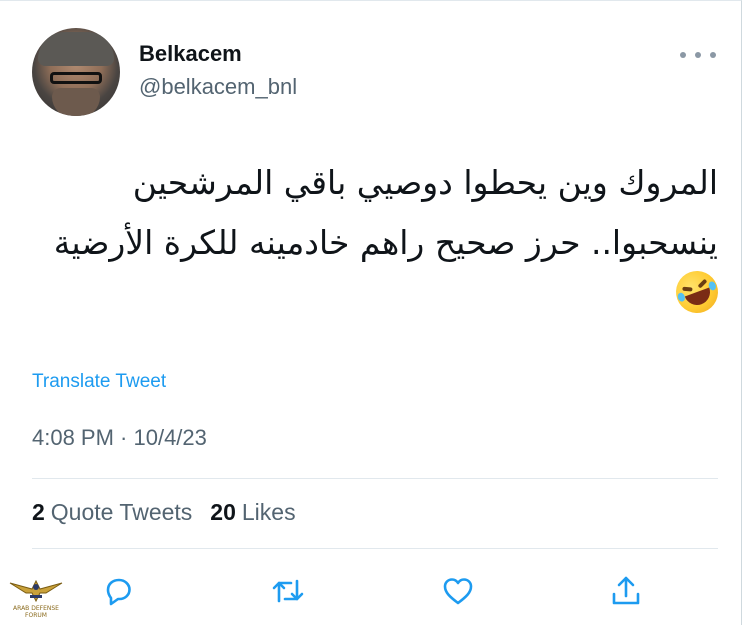 The height and width of the screenshot is (625, 750). I want to click on action-bar, so click(370, 591).